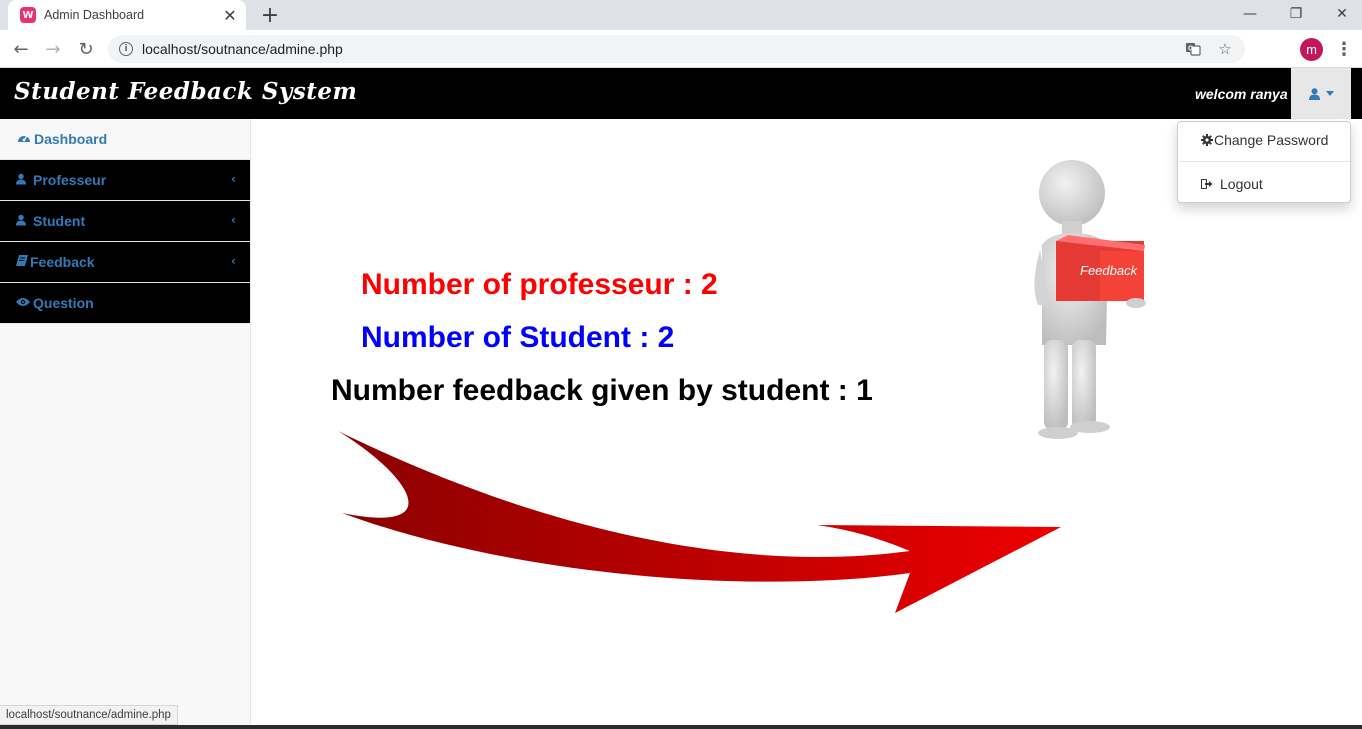 The width and height of the screenshot is (1362, 729). Describe the element at coordinates (681, 727) in the screenshot. I see `taskbar-edge` at that location.